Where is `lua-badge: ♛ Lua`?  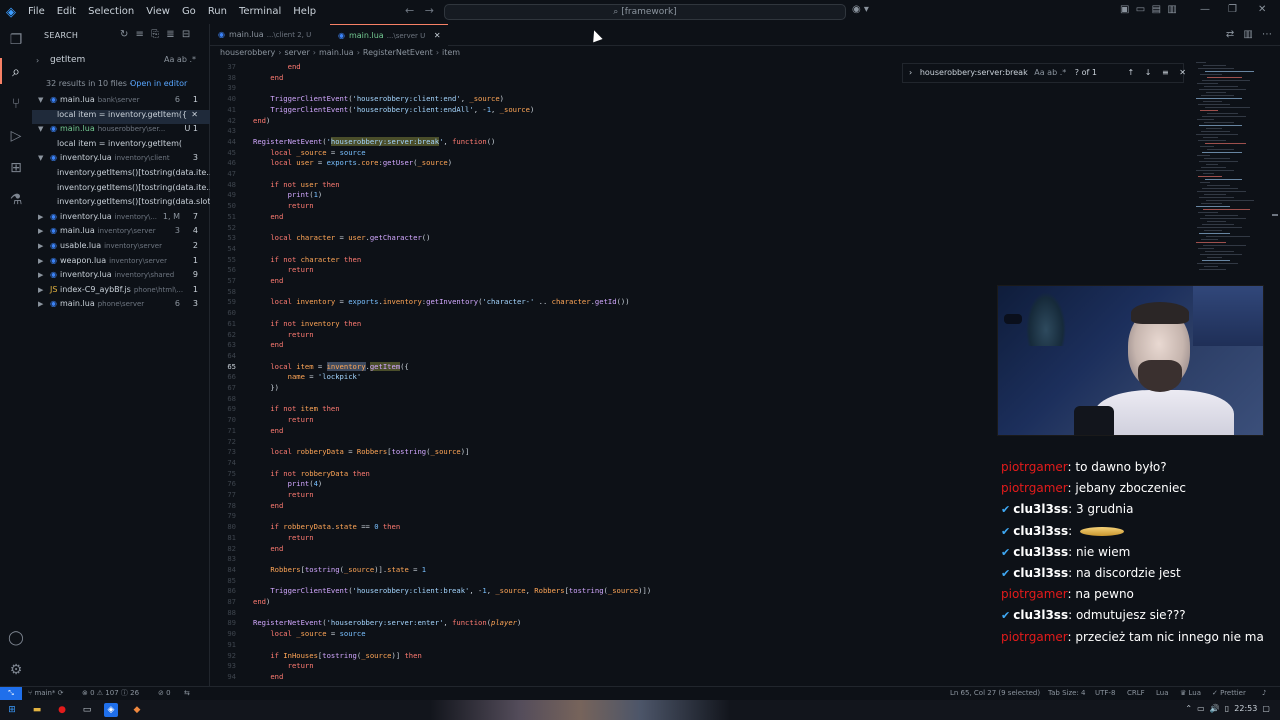
lua-badge: ♛ Lua is located at coordinates (1190, 693).